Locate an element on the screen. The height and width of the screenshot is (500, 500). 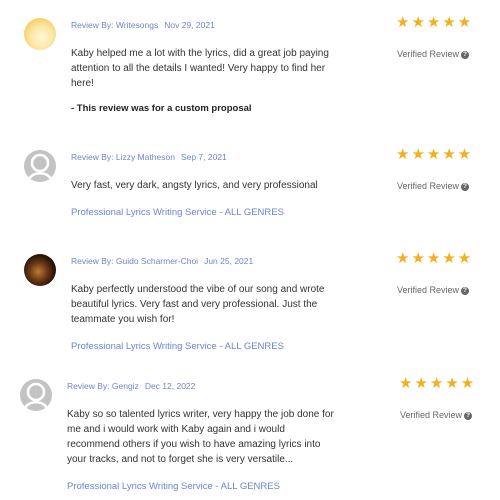
review-date: Nov 29, 2021 is located at coordinates (189, 25).